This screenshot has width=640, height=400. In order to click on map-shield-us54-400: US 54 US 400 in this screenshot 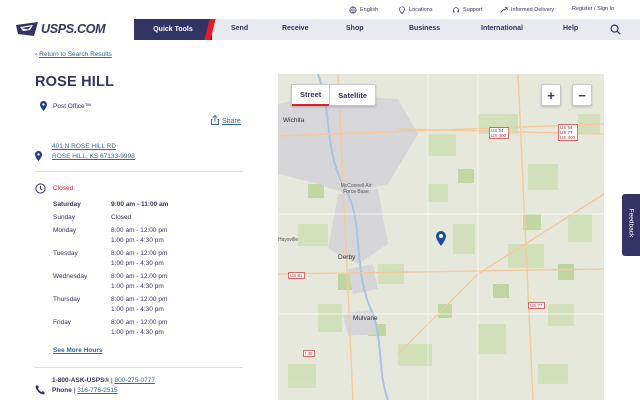, I will do `click(499, 133)`.